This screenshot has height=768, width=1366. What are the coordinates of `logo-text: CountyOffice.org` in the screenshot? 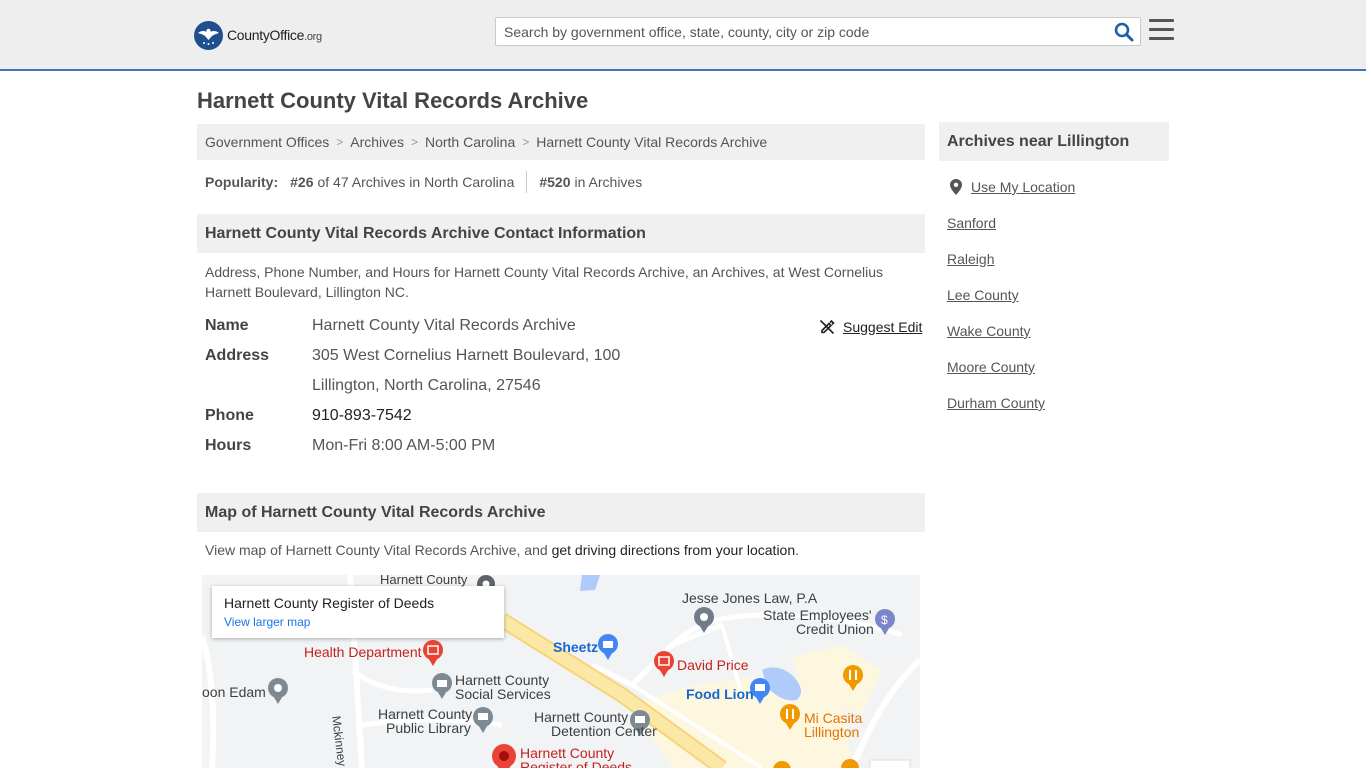 It's located at (274, 35).